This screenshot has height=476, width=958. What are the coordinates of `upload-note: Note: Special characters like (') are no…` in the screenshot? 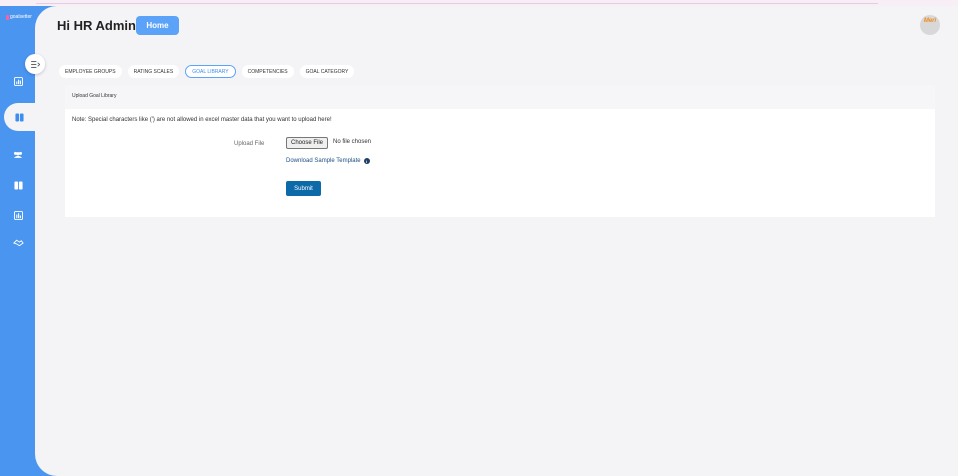 It's located at (202, 120).